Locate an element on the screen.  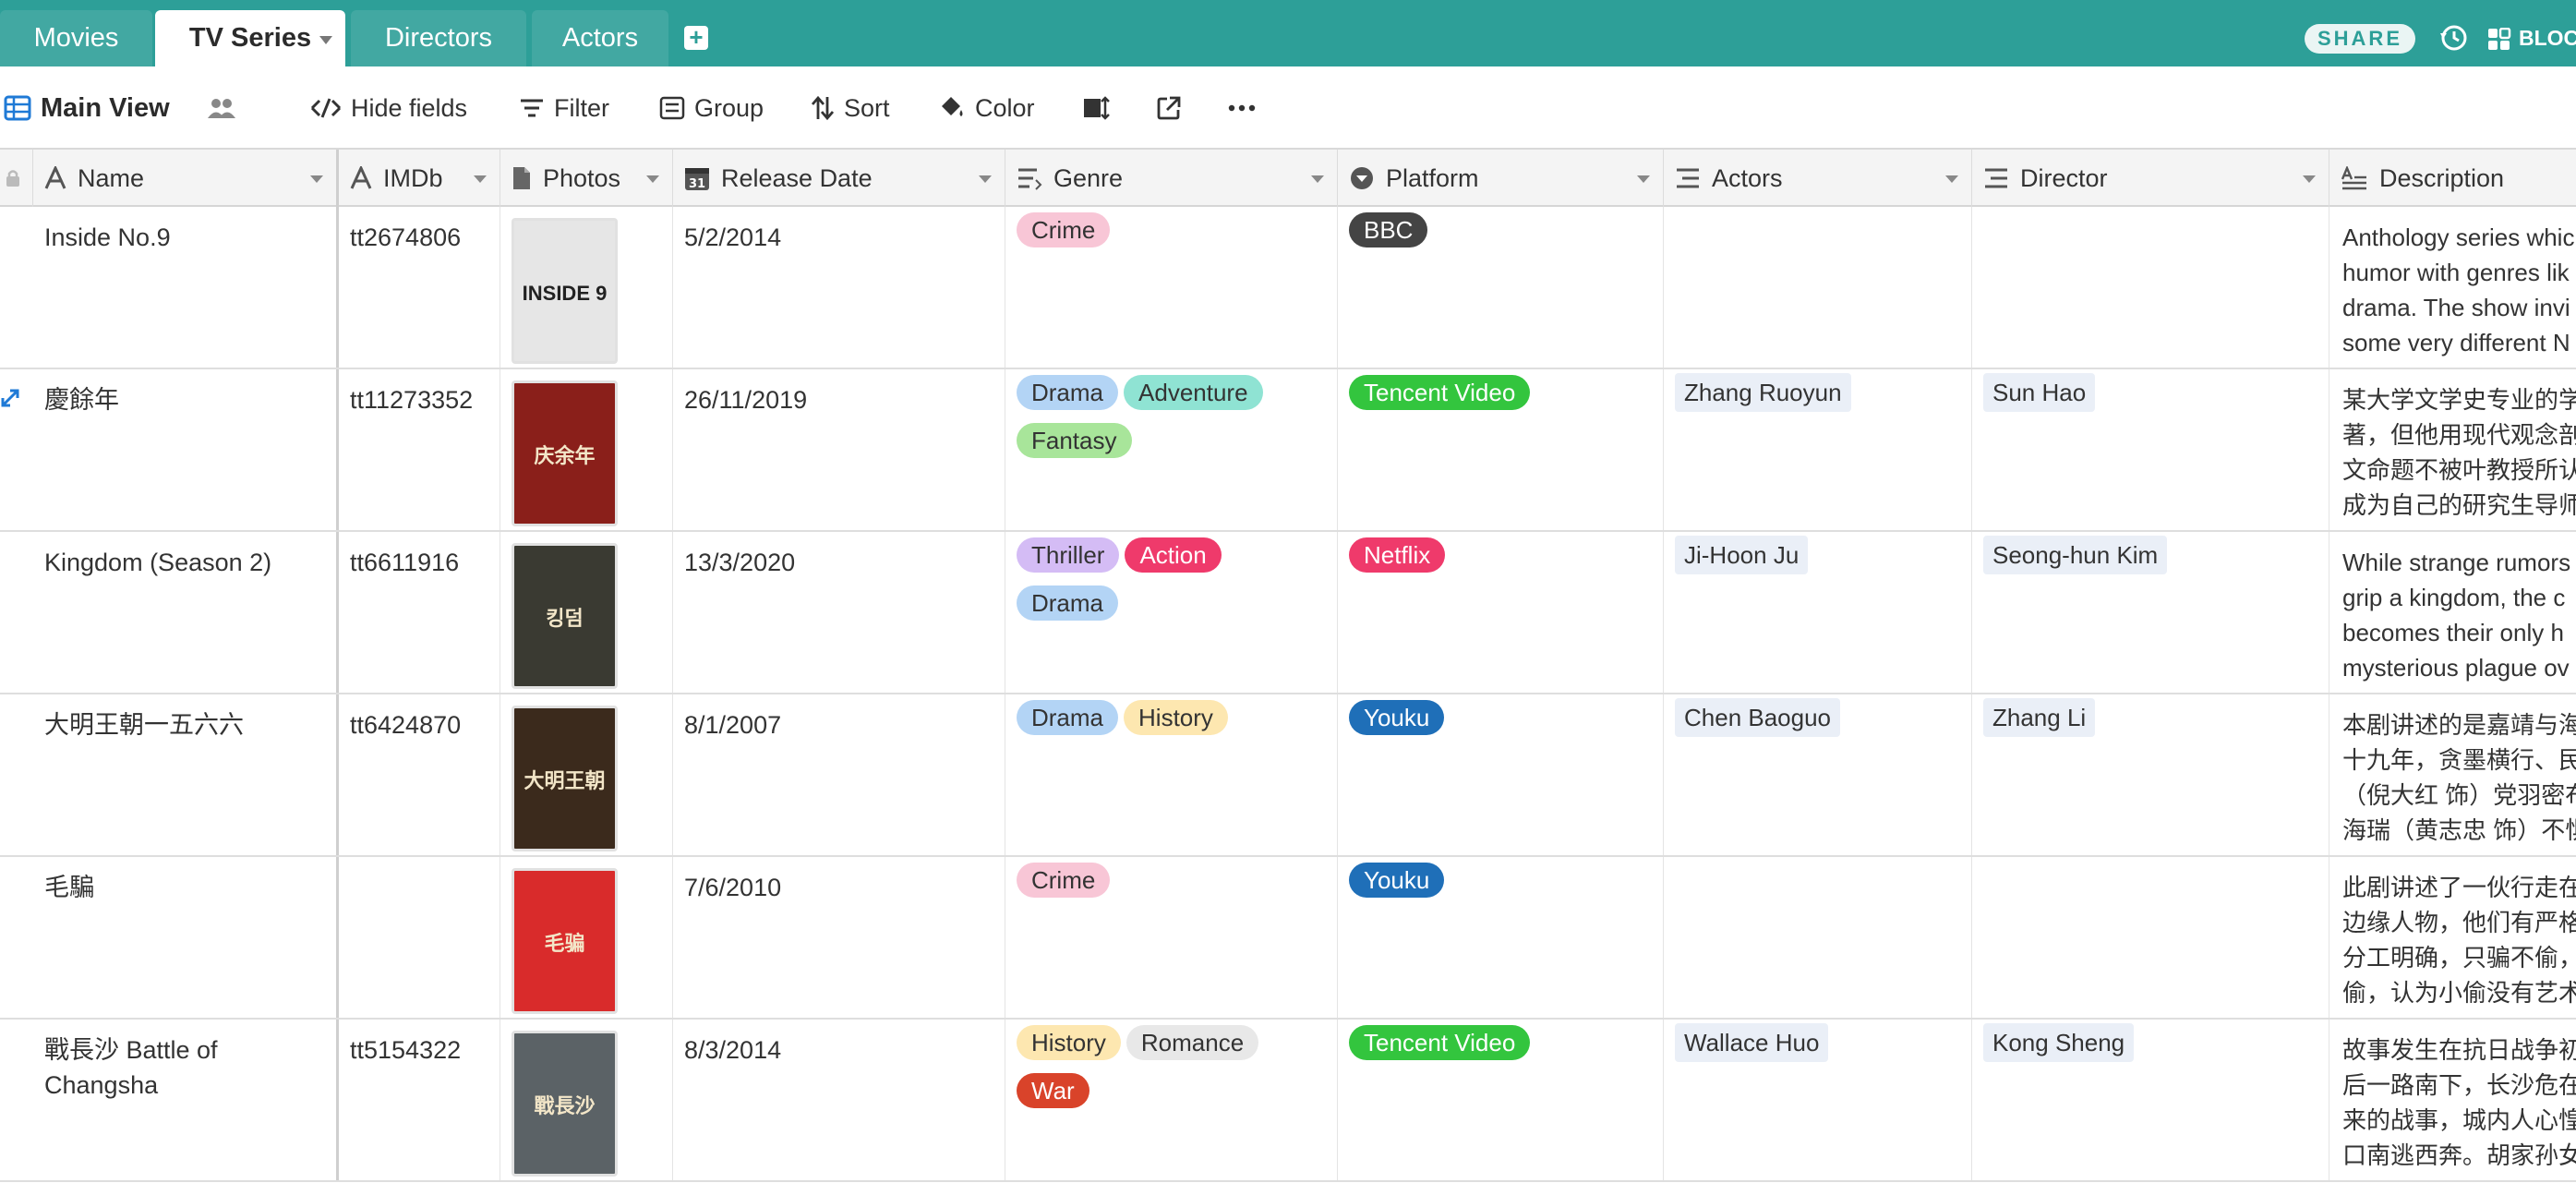
photos-cell: 大明王朝 is located at coordinates (586, 774).